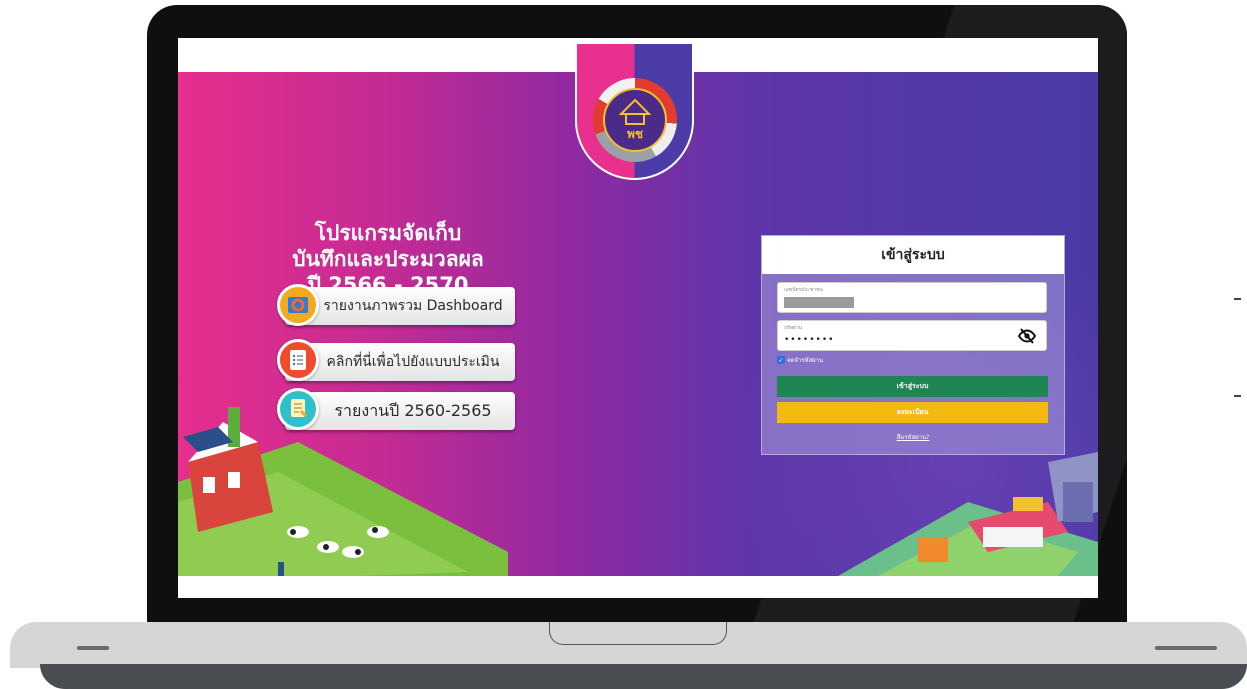 The image size is (1247, 689). I want to click on login-button: เข้าสู่ระบบ, so click(912, 386).